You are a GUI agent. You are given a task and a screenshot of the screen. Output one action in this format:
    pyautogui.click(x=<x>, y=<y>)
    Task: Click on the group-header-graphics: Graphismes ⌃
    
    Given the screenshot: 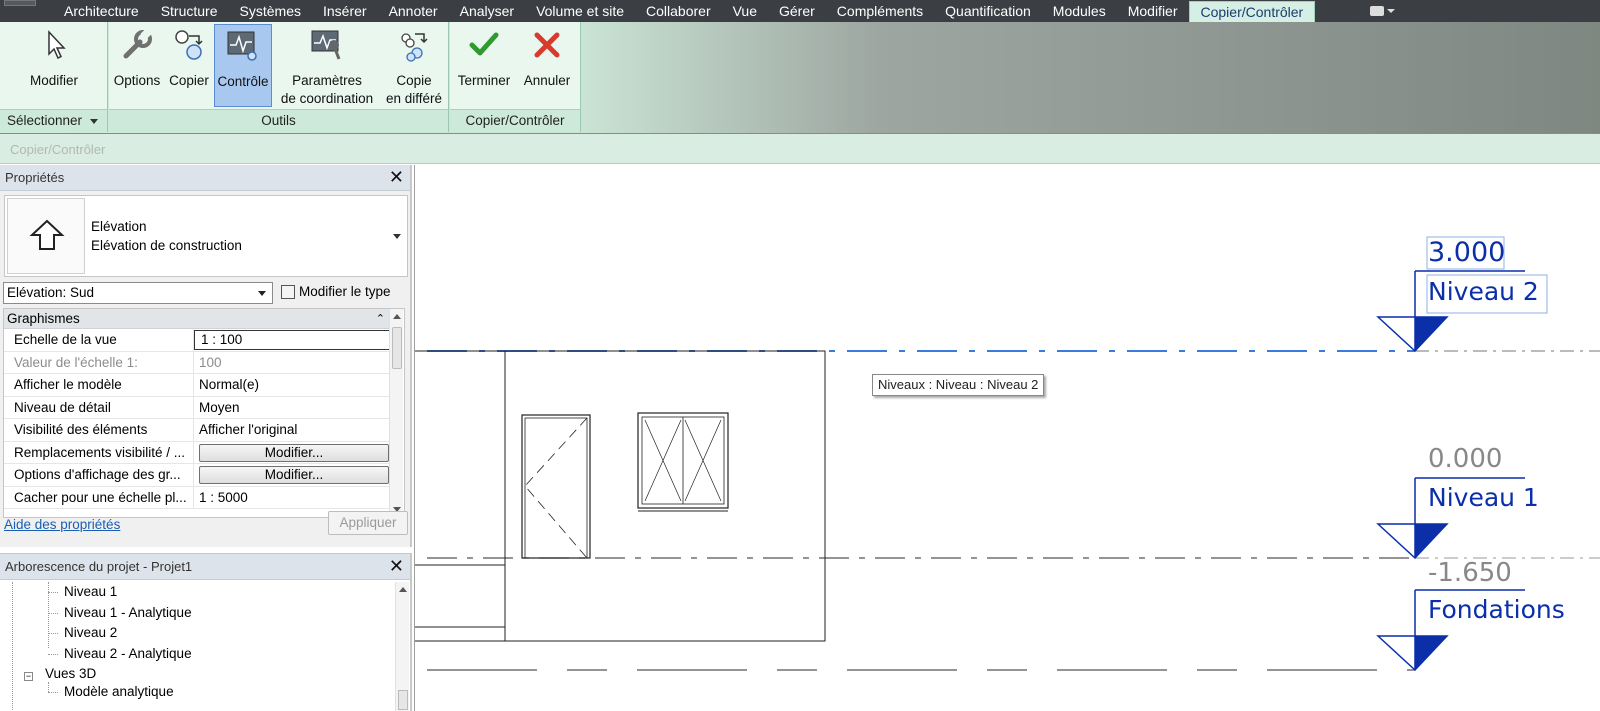 What is the action you would take?
    pyautogui.click(x=197, y=319)
    